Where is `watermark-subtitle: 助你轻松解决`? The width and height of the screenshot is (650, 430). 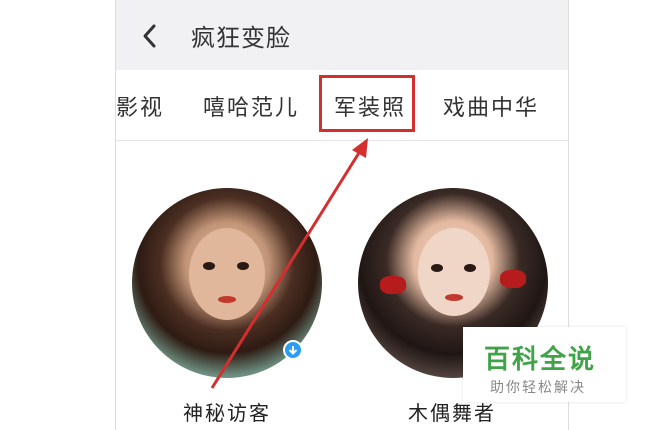
watermark-subtitle: 助你轻松解决 is located at coordinates (538, 388).